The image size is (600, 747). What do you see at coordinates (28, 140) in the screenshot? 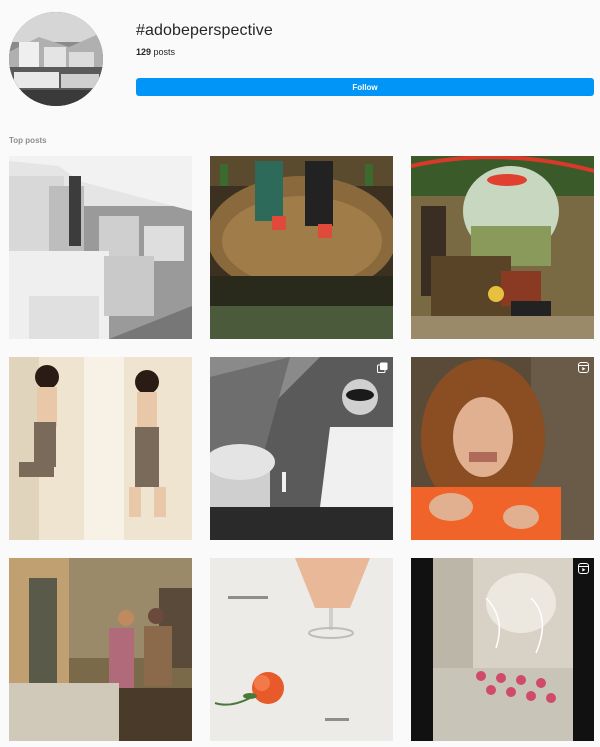
I see `top-posts-label: Top posts` at bounding box center [28, 140].